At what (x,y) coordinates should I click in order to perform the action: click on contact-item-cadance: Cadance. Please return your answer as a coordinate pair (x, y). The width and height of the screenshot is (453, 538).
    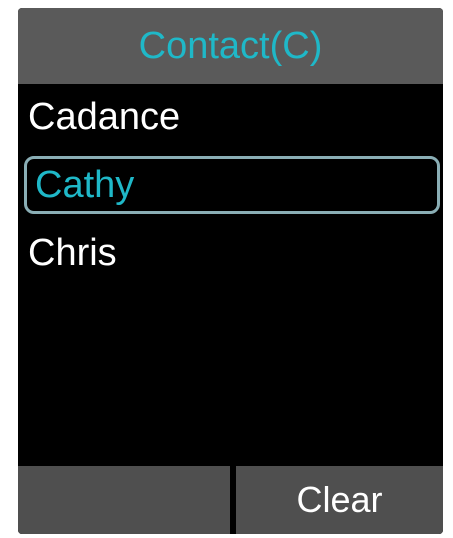
    Looking at the image, I should click on (230, 117).